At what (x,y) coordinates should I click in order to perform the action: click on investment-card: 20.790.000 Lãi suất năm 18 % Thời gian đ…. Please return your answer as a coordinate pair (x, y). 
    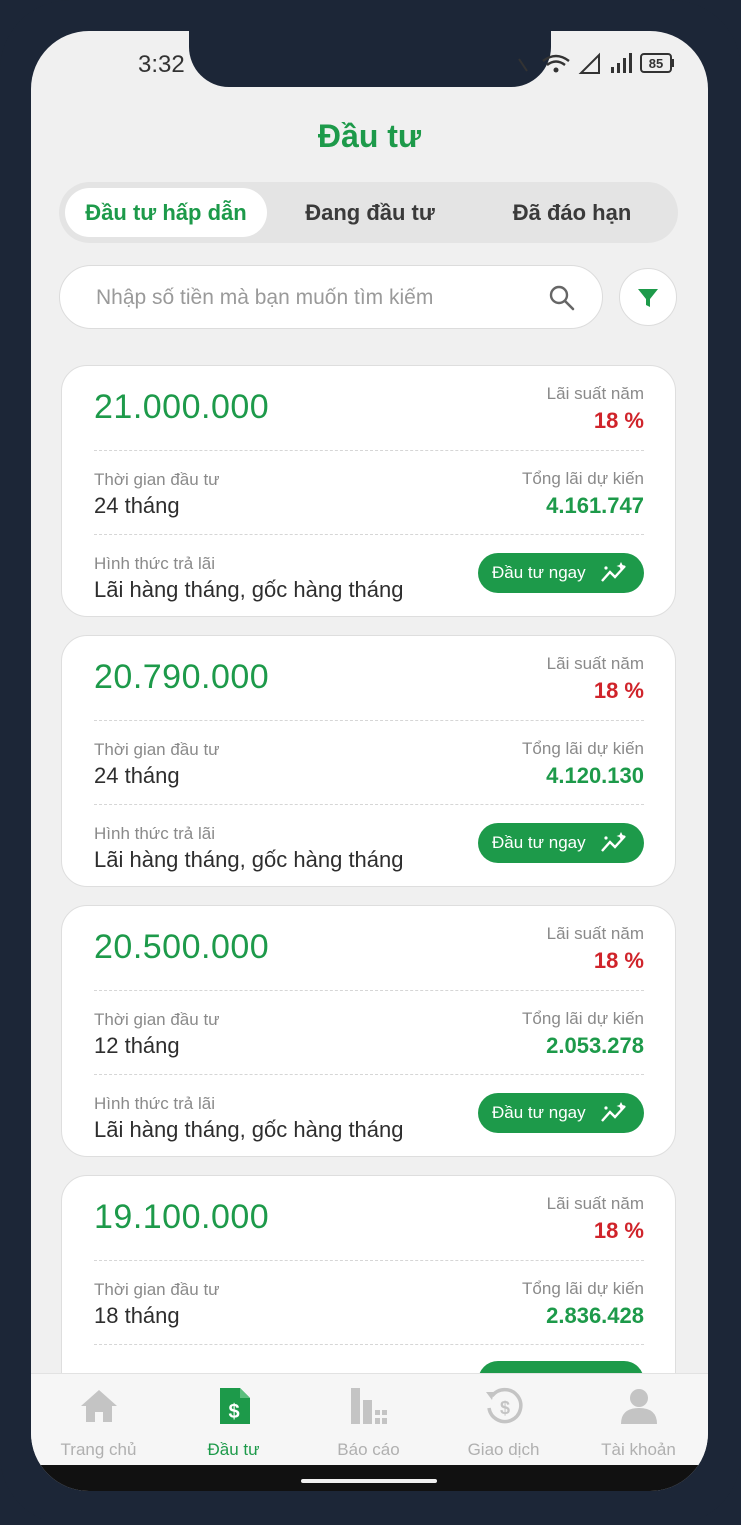
    Looking at the image, I should click on (368, 761).